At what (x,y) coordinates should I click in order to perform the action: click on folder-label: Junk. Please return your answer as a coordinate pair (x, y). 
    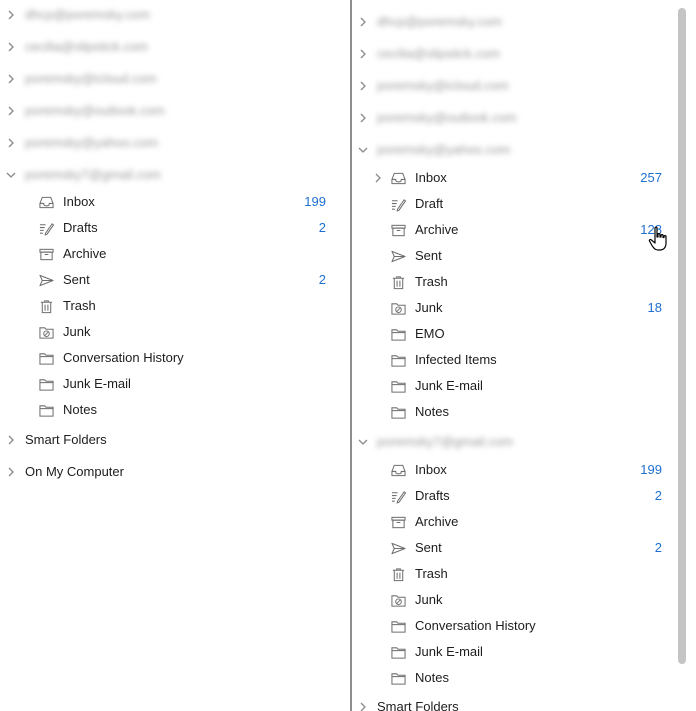
    Looking at the image, I should click on (429, 599).